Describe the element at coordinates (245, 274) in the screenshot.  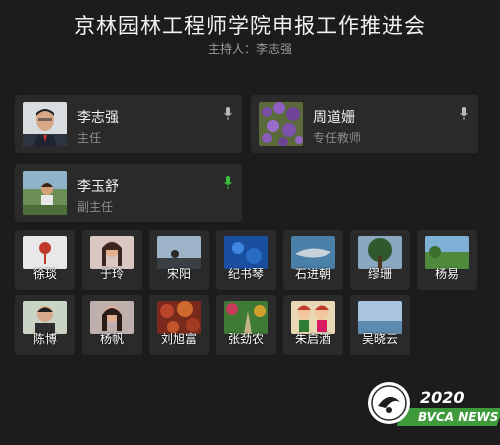
I see `participant-name: 纪书琴` at that location.